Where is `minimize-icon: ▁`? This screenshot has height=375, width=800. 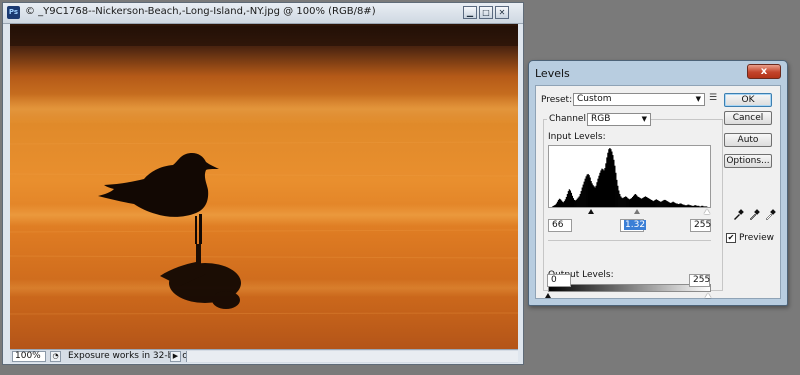 minimize-icon: ▁ is located at coordinates (470, 12).